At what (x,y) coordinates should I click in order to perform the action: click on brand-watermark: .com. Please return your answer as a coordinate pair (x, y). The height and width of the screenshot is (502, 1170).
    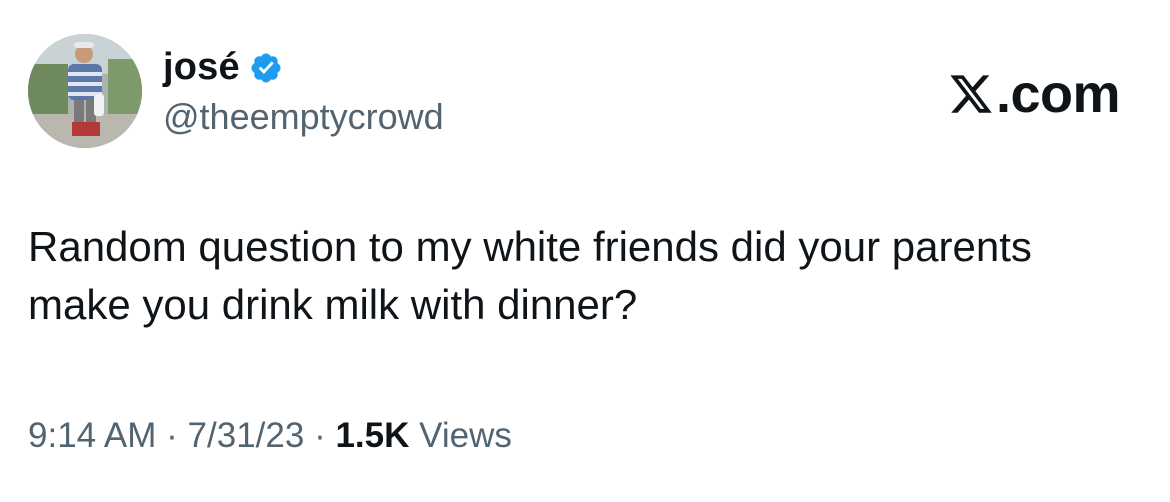
    Looking at the image, I should click on (1034, 94).